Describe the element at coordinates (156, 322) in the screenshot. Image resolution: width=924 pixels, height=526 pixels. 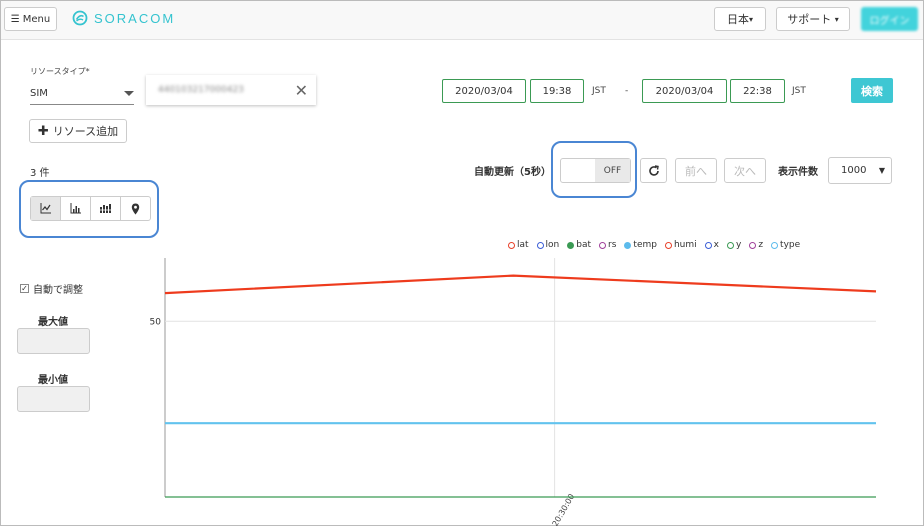
I see `y-tick-label: 50` at that location.